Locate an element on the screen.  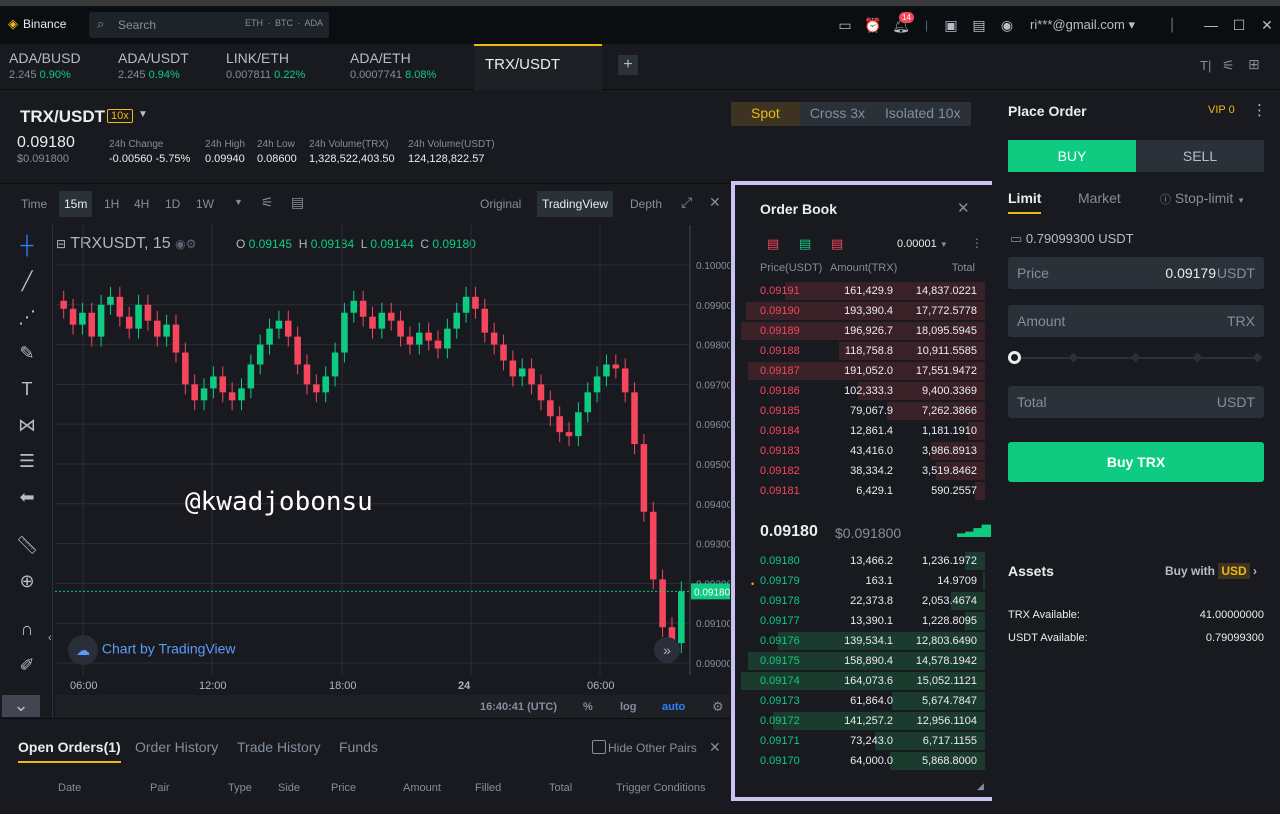
arrow-left-icon: ⬅ is located at coordinates (27, 498).